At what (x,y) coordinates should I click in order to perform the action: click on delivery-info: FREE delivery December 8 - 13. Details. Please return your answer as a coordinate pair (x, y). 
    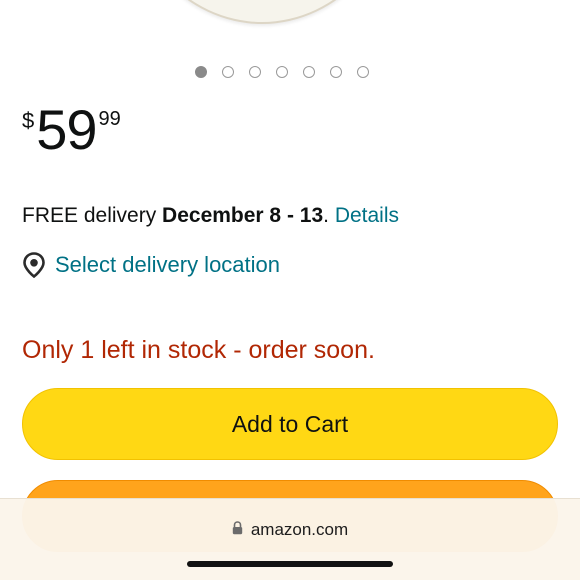
    Looking at the image, I should click on (210, 216).